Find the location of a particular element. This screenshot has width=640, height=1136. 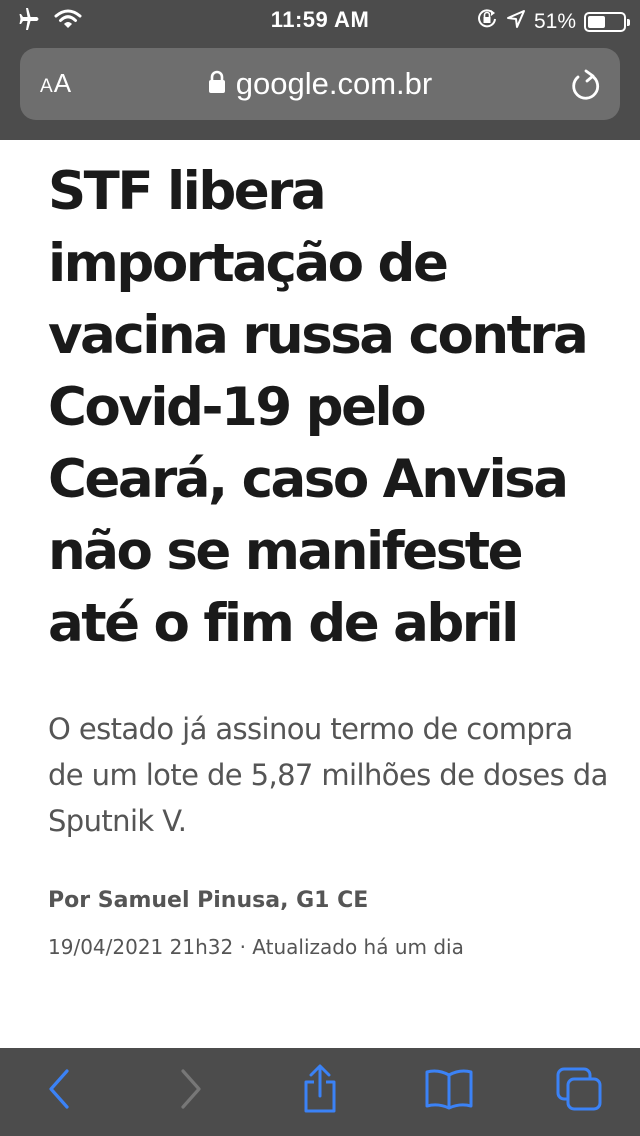

battery-level is located at coordinates (597, 22).